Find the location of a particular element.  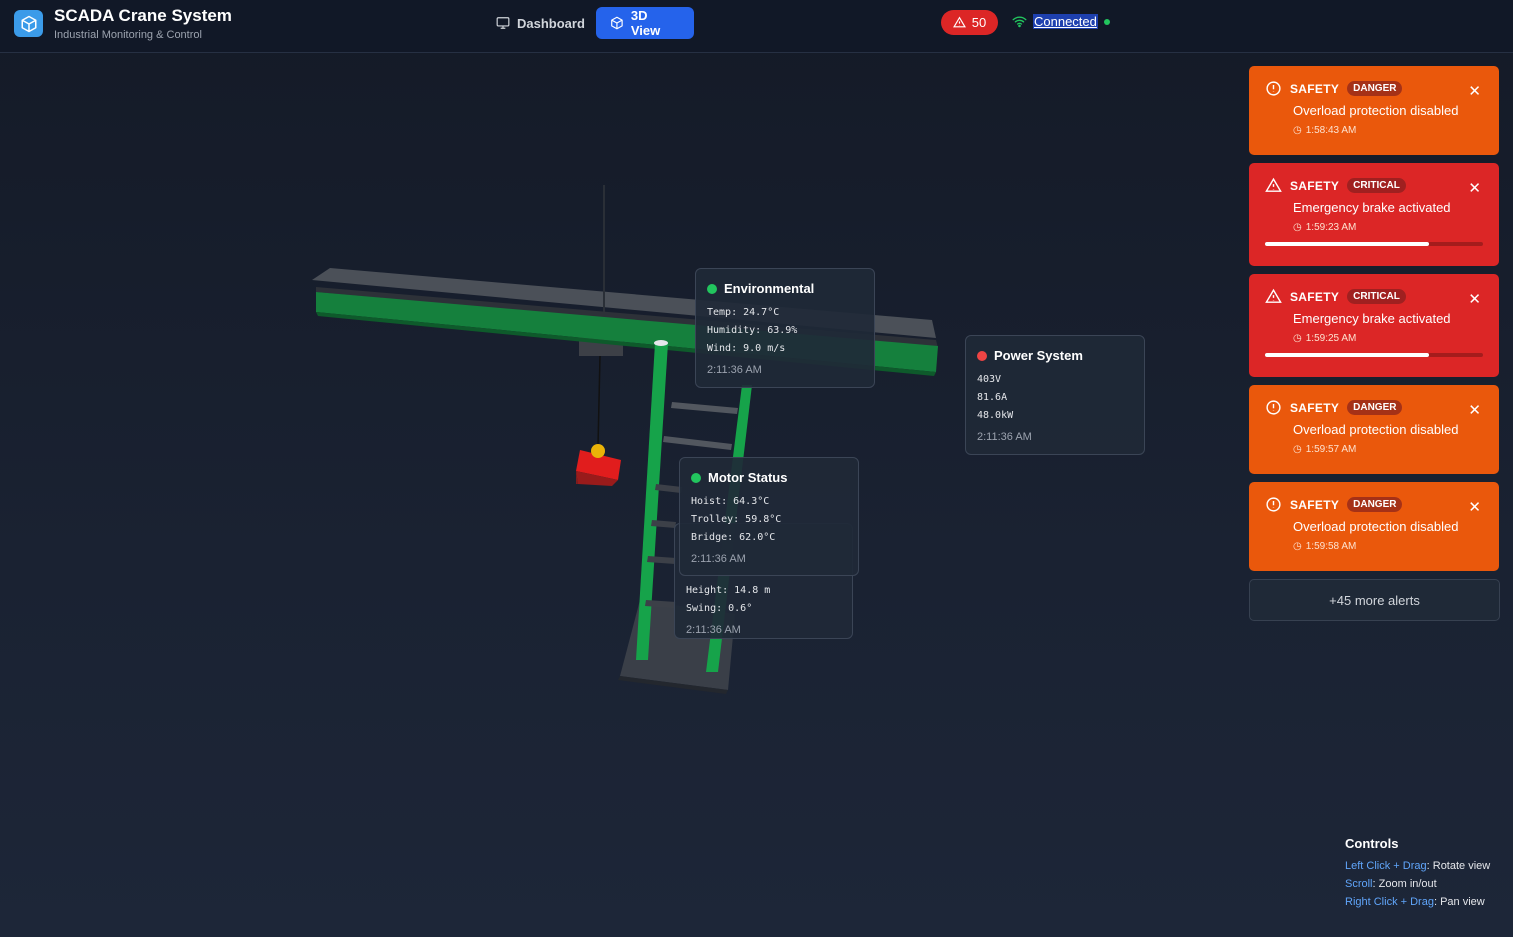

card-title: Motor Status is located at coordinates (748, 477).